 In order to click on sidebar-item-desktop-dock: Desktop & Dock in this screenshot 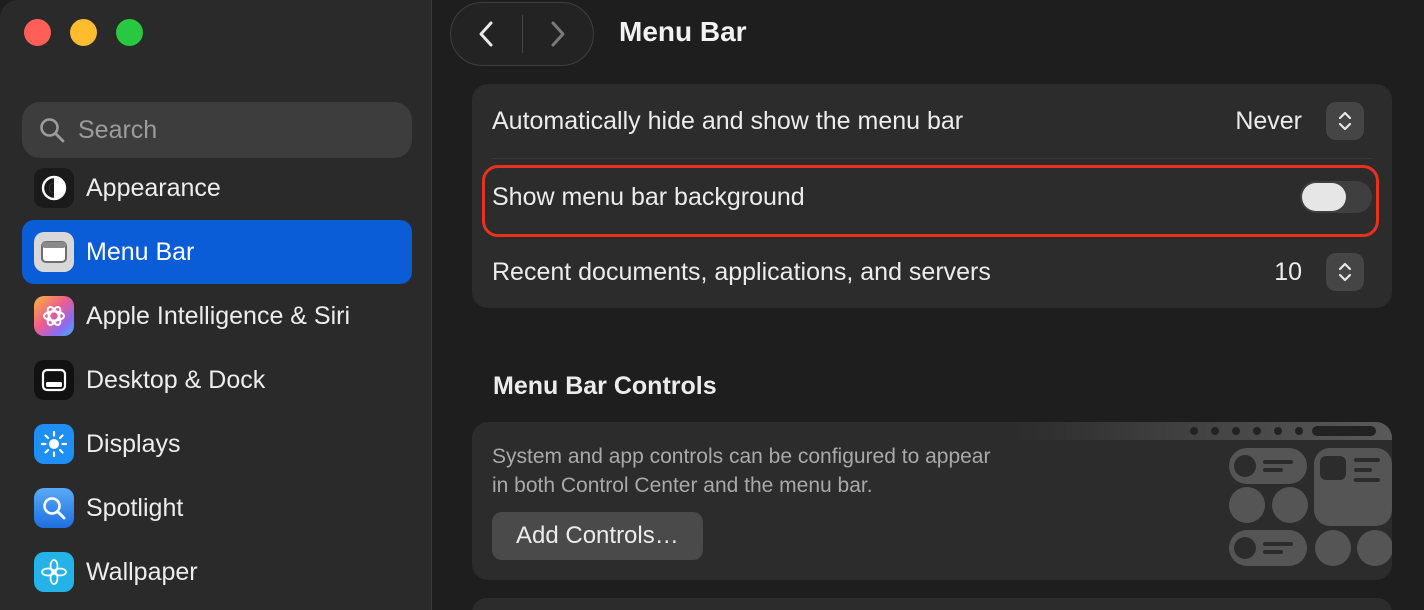, I will do `click(217, 380)`.